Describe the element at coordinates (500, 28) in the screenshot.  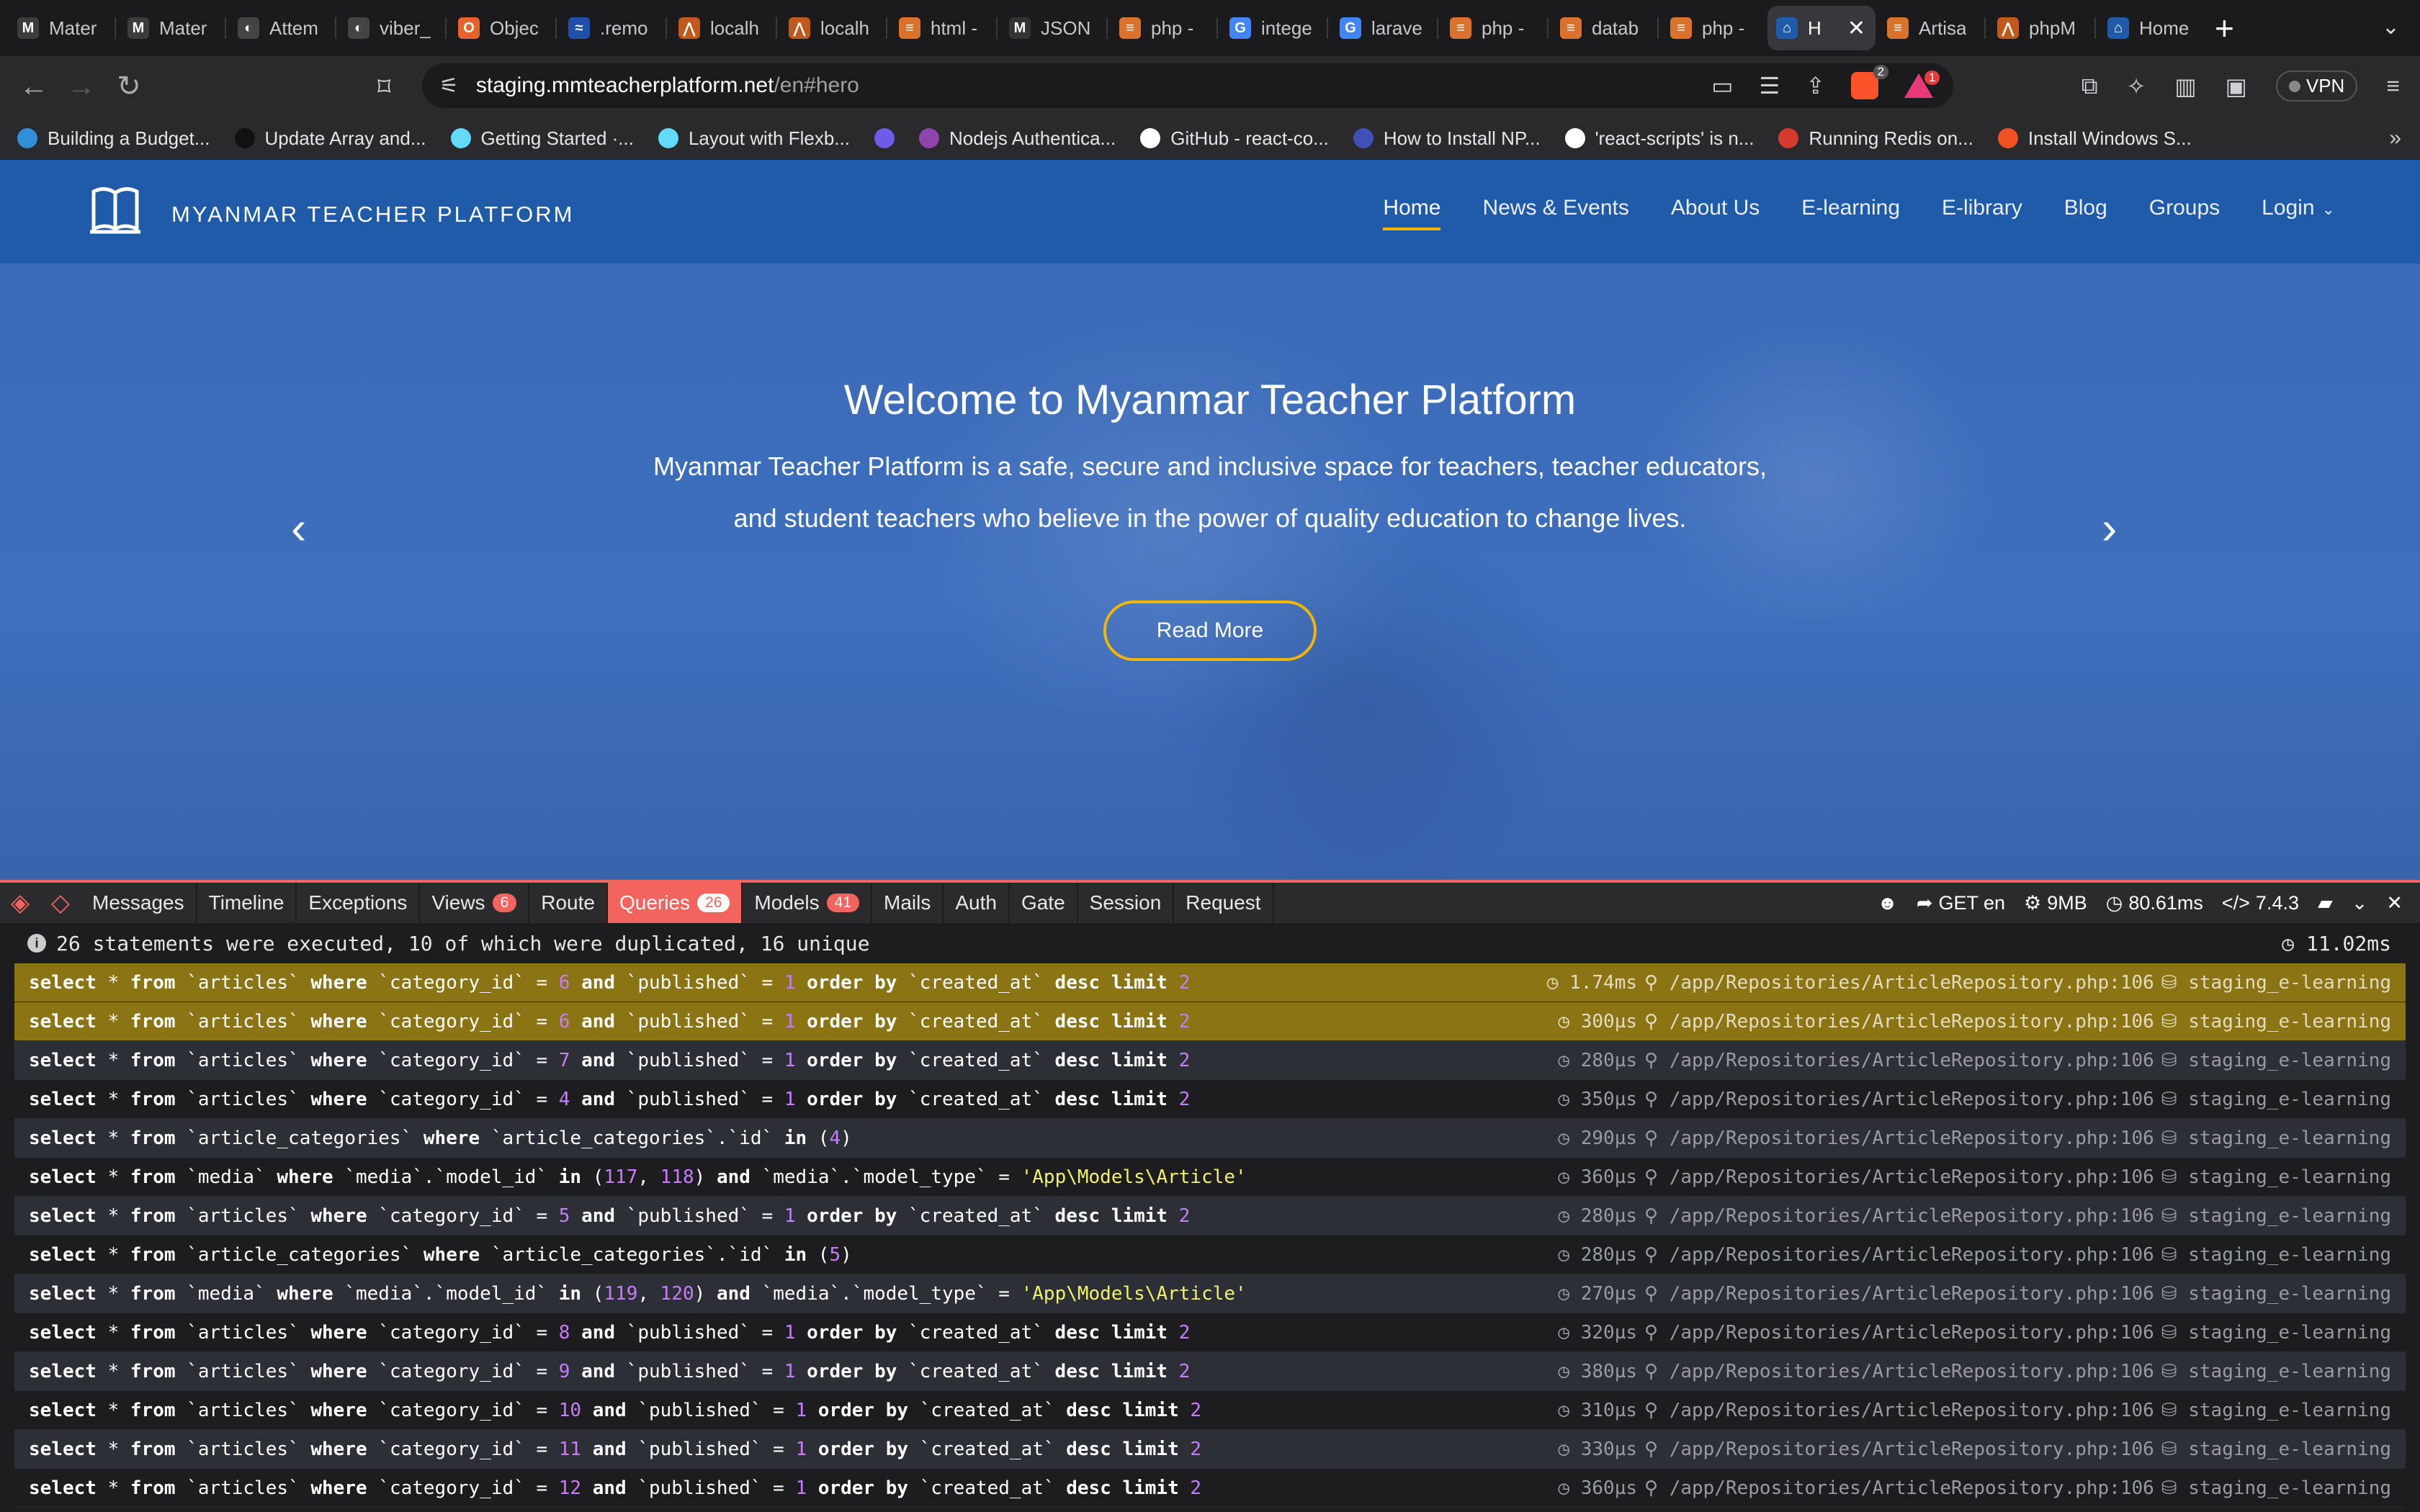
I see `browser-tab: O Objec` at that location.